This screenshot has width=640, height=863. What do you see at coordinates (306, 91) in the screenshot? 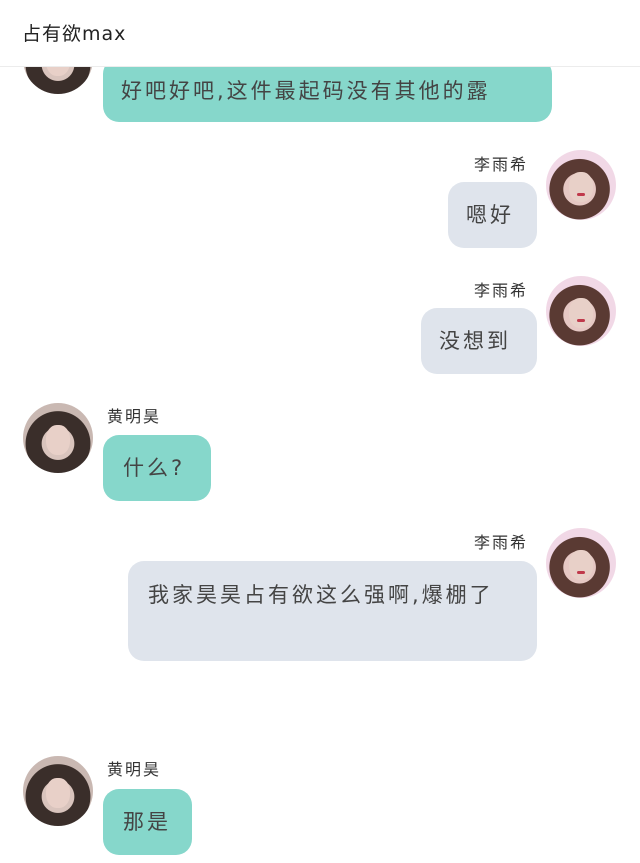
I see `message-text: 好吧好吧,这件最起码没有其他的露` at bounding box center [306, 91].